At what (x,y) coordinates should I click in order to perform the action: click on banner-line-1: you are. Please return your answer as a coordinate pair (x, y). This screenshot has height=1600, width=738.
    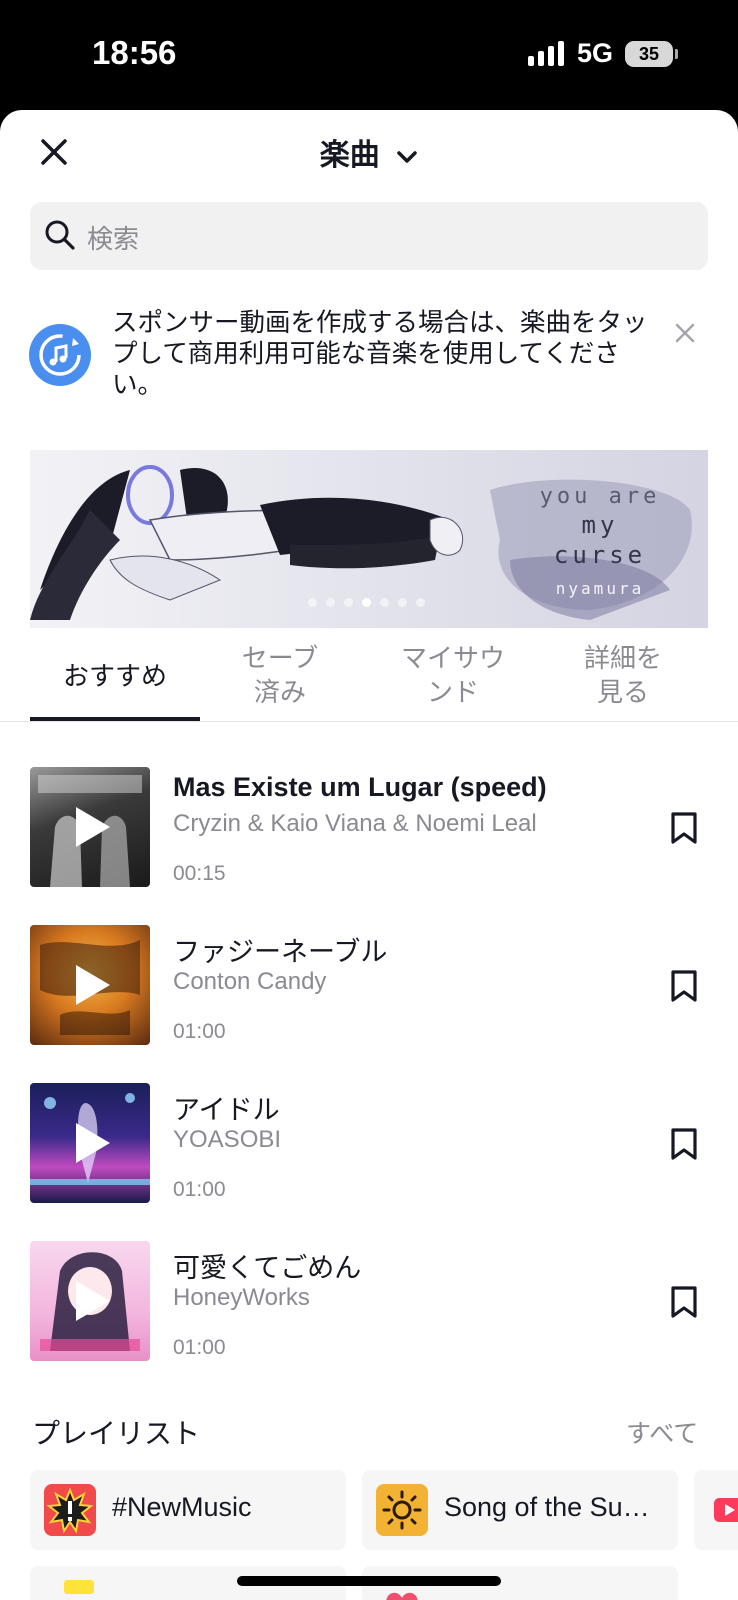
    Looking at the image, I should click on (600, 496).